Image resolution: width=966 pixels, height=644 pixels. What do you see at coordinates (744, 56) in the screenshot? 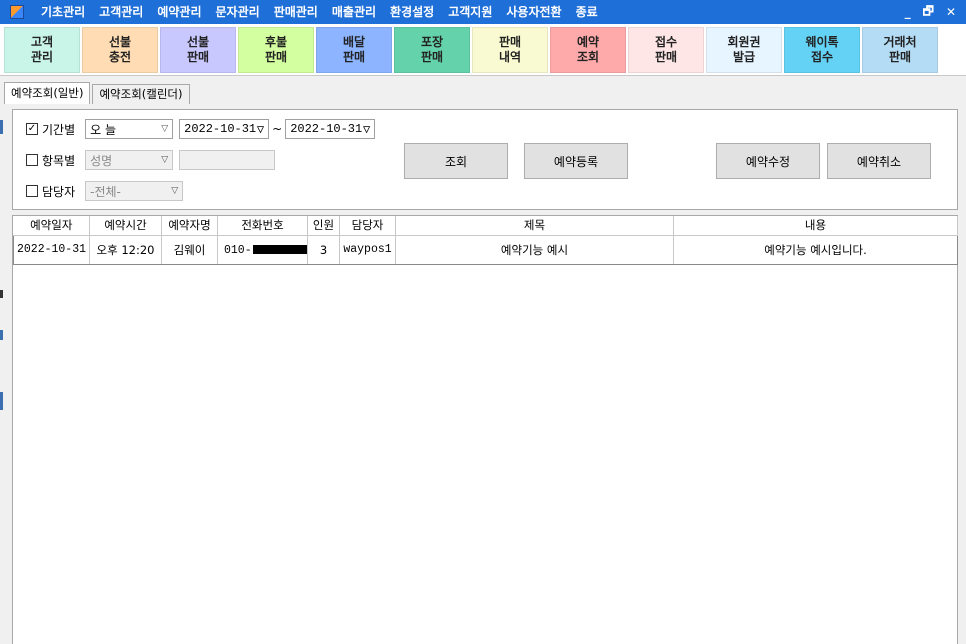
I see `button-label: 발급` at bounding box center [744, 56].